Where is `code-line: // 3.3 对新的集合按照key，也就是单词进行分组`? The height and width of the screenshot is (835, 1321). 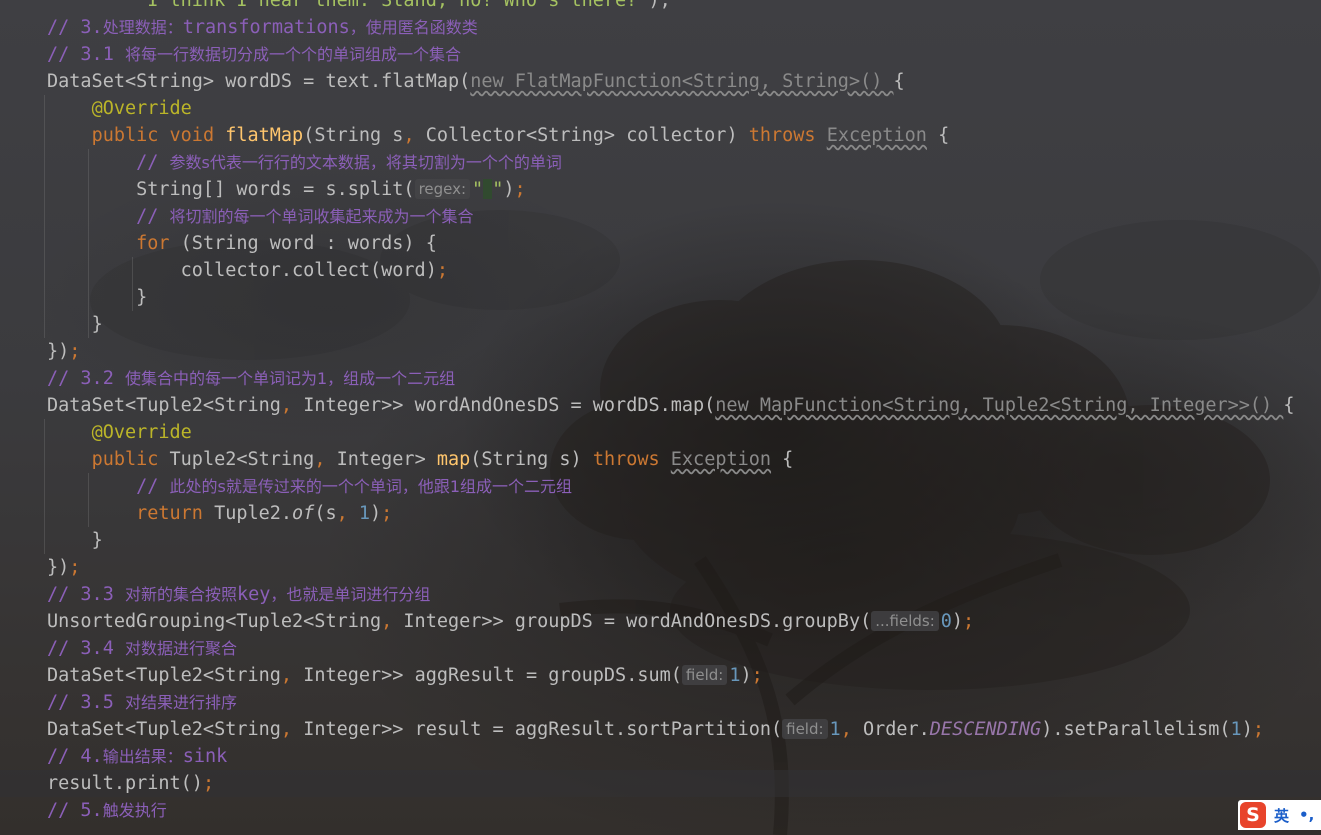 code-line: // 3.3 对新的集合按照key，也就是单词进行分组 is located at coordinates (238, 594).